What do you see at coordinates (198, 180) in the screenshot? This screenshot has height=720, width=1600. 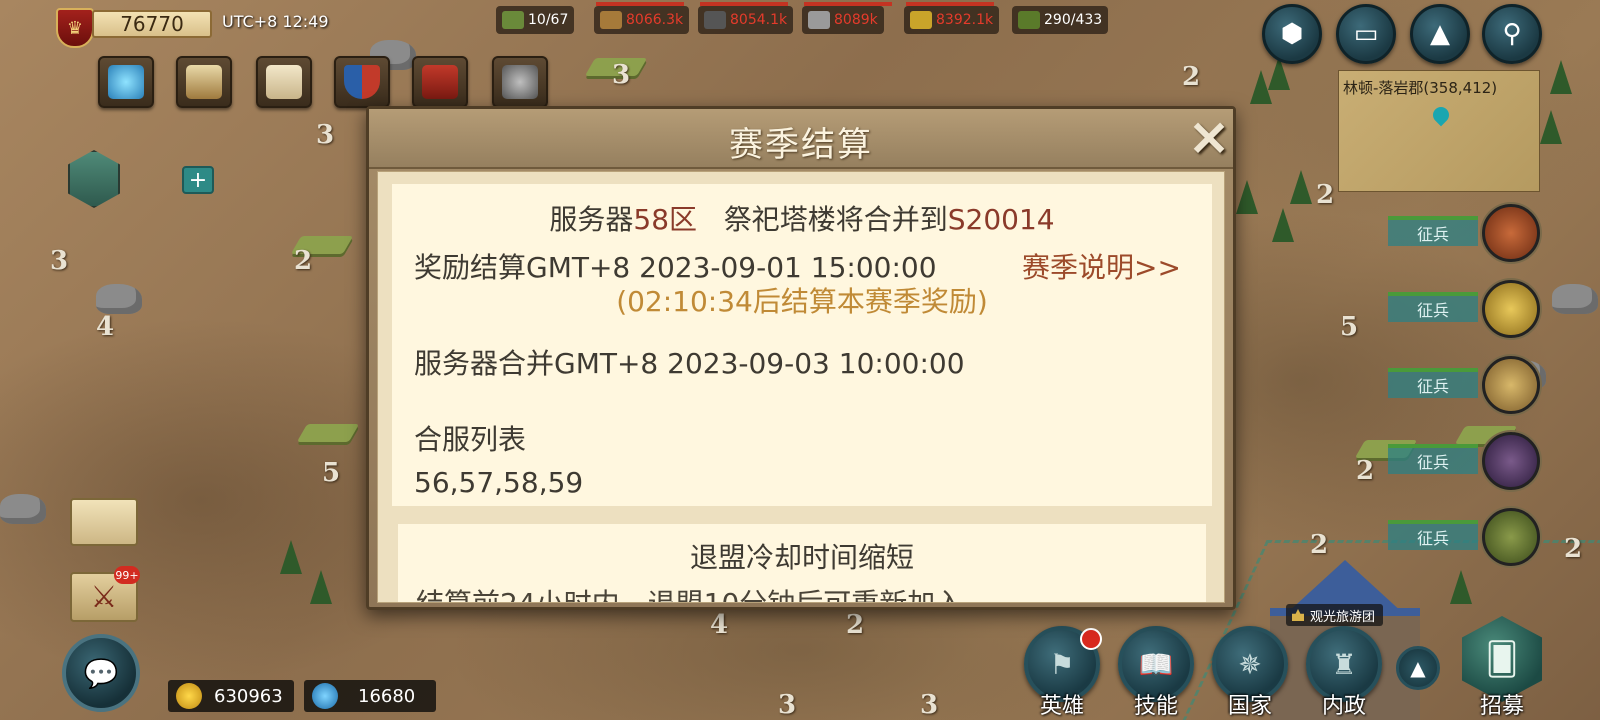 I see `add-button: +` at bounding box center [198, 180].